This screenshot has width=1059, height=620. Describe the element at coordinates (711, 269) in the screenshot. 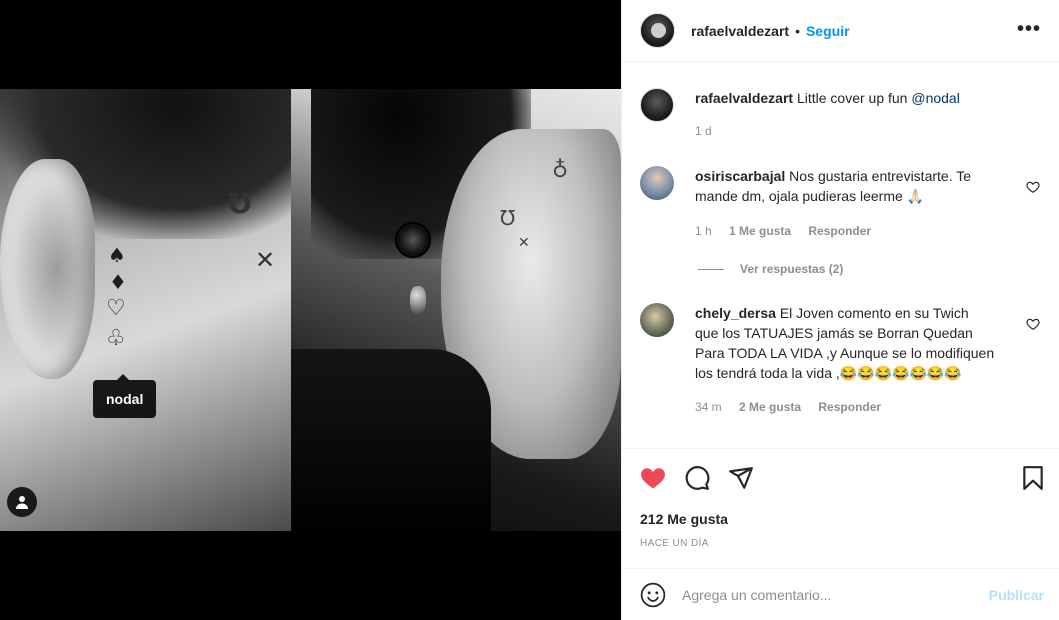

I see `replies-divider` at that location.